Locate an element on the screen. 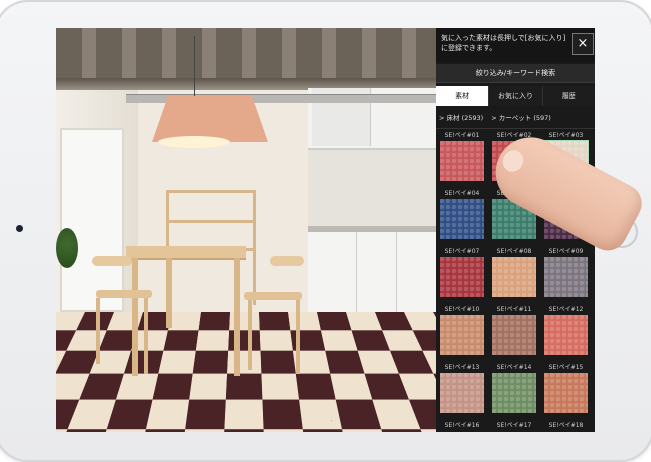  lamp-glow is located at coordinates (194, 142).